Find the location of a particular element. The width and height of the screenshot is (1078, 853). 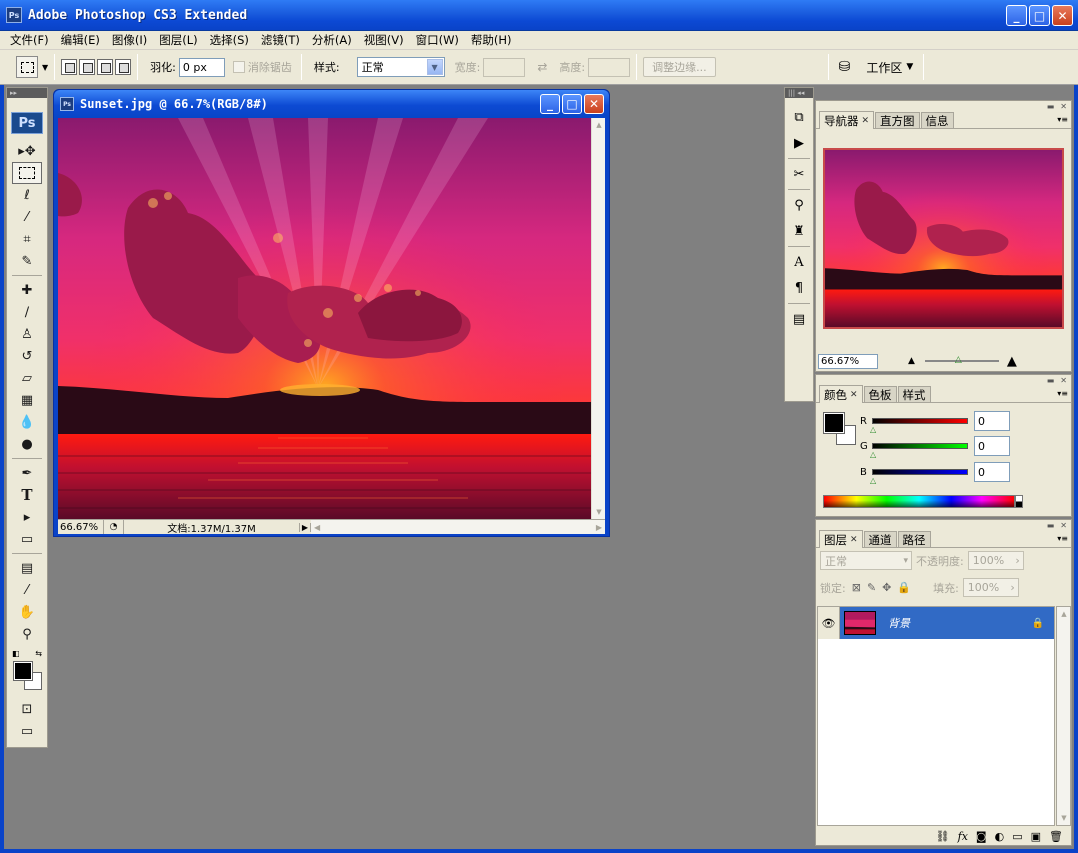

color-spectrum-ramp is located at coordinates (919, 501).